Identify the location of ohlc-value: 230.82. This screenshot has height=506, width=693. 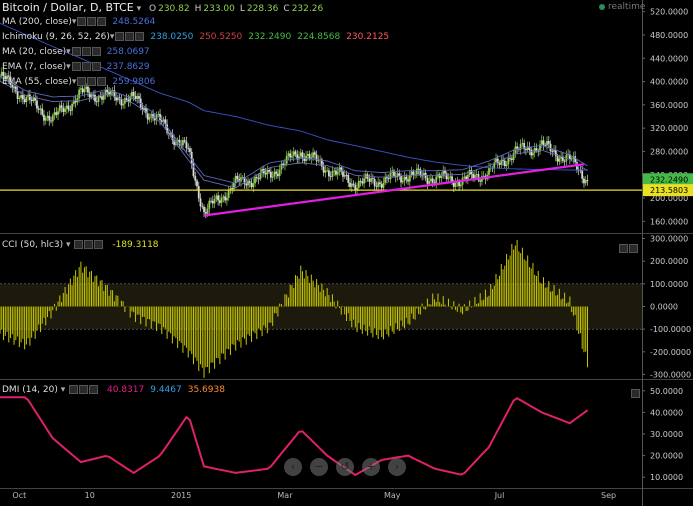
(174, 9).